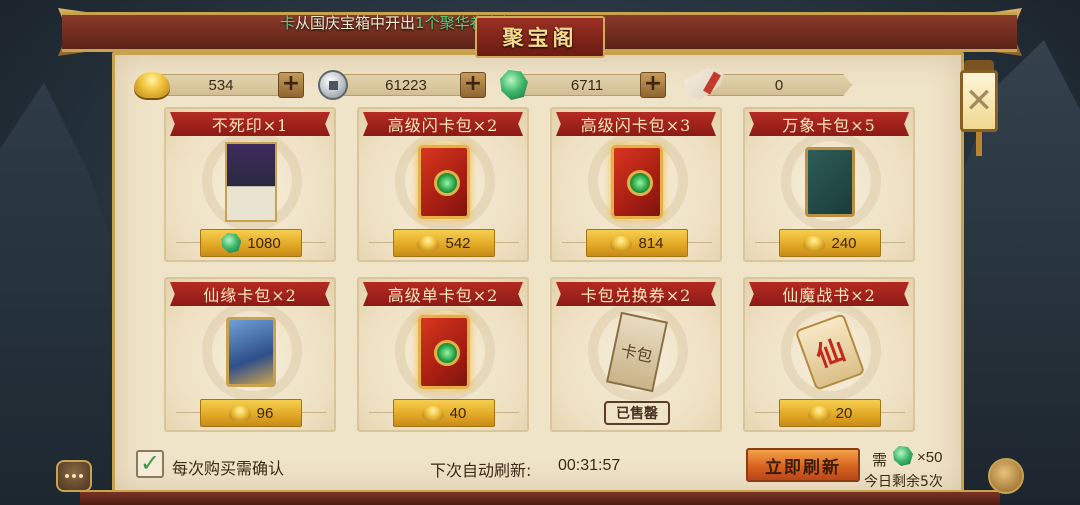  I want to click on item-title: 高级单卡包×2, so click(443, 294).